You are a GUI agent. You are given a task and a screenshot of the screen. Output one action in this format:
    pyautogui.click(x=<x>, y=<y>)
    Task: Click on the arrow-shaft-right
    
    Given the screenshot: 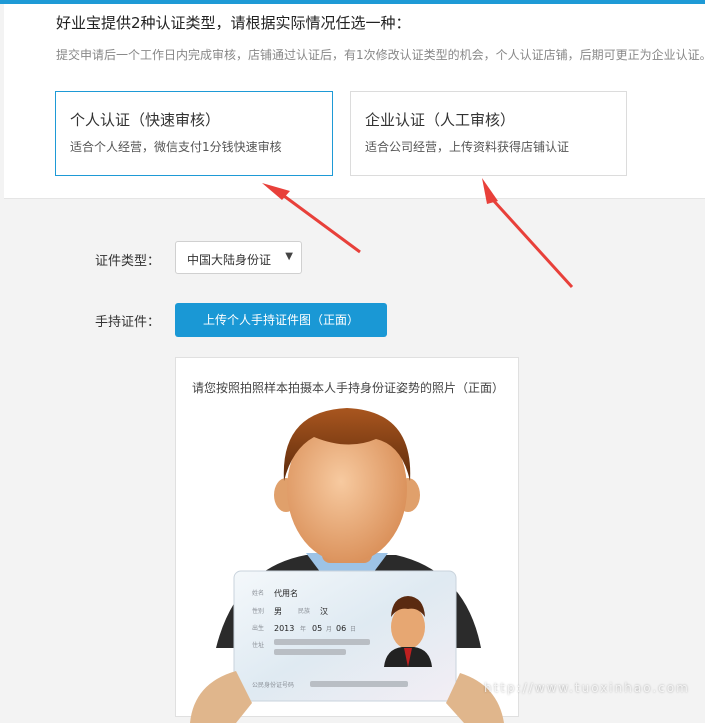 What is the action you would take?
    pyautogui.click(x=532, y=243)
    